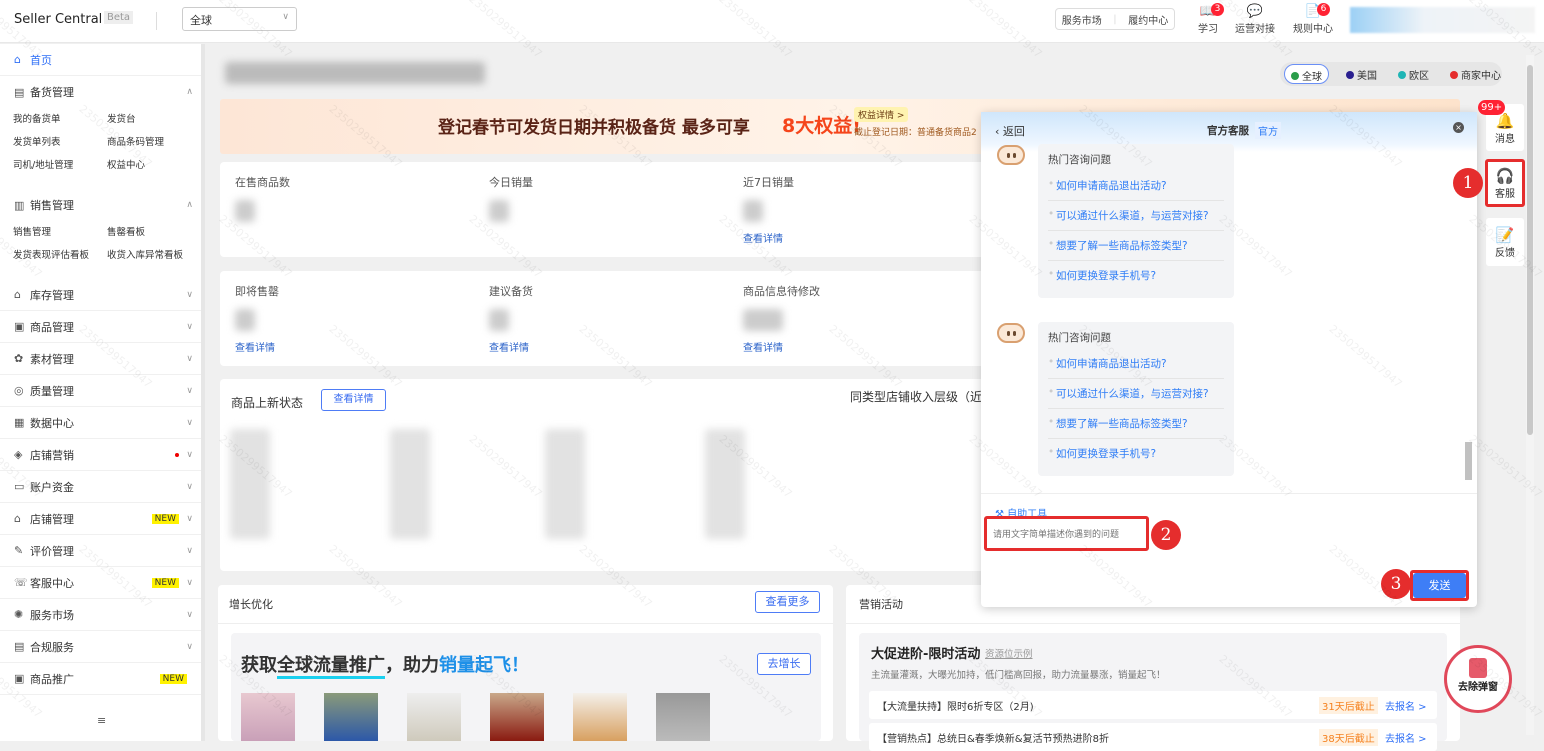  I want to click on region-tab-1: 美国, so click(1361, 74).